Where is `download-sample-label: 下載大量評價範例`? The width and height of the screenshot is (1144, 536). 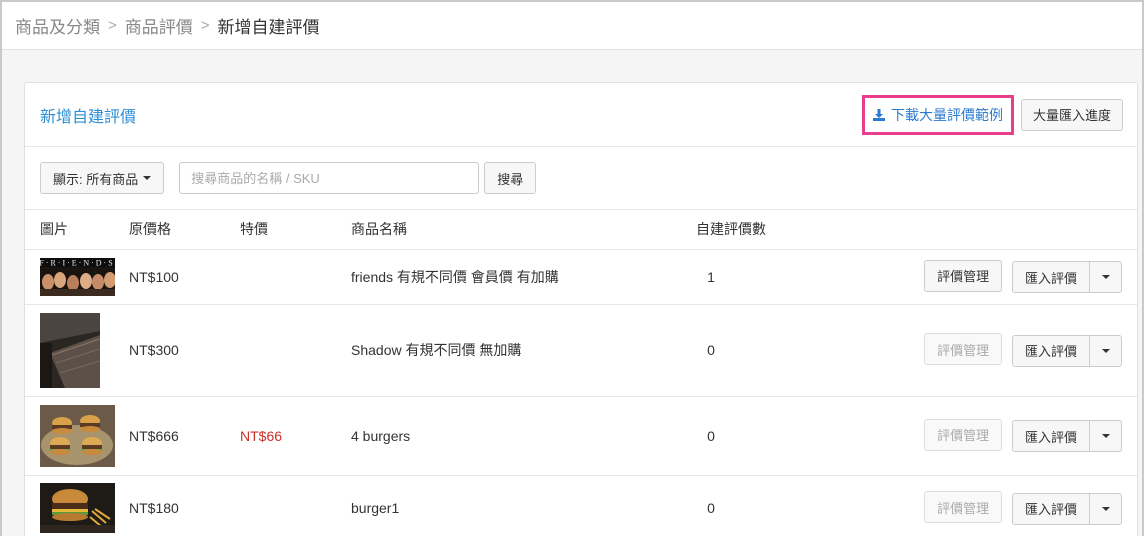 download-sample-label: 下載大量評價範例 is located at coordinates (946, 114).